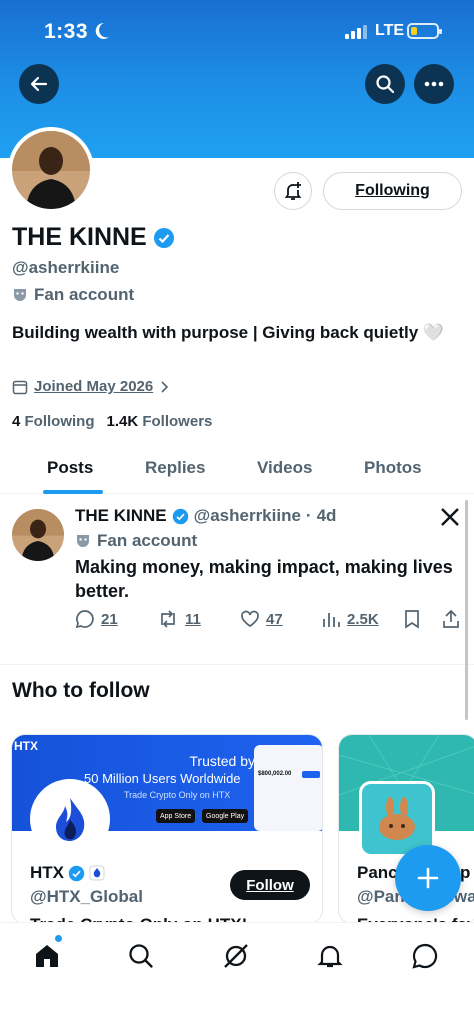  I want to click on profile-name: THE KINNE, so click(93, 237).